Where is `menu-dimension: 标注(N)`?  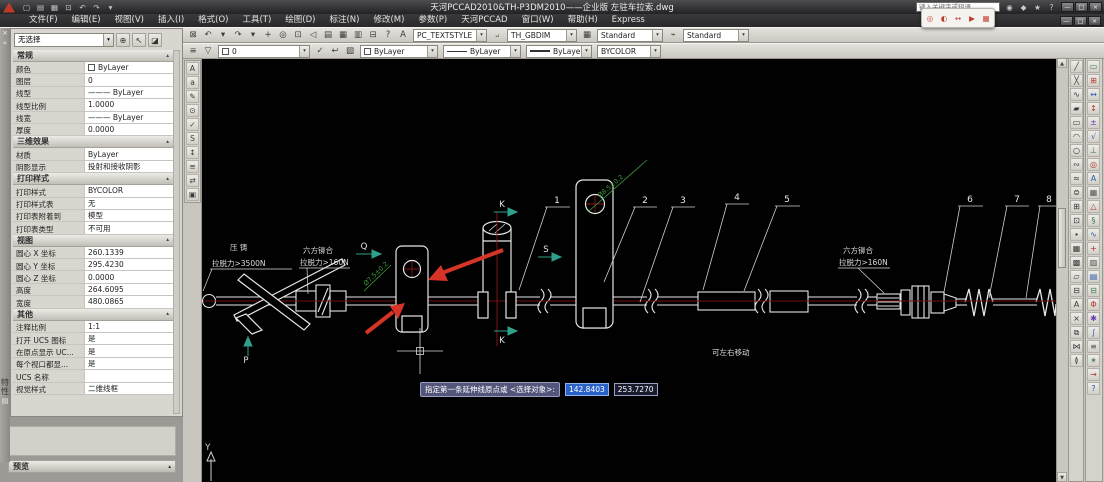
menu-dimension: 标注(N) is located at coordinates (344, 20).